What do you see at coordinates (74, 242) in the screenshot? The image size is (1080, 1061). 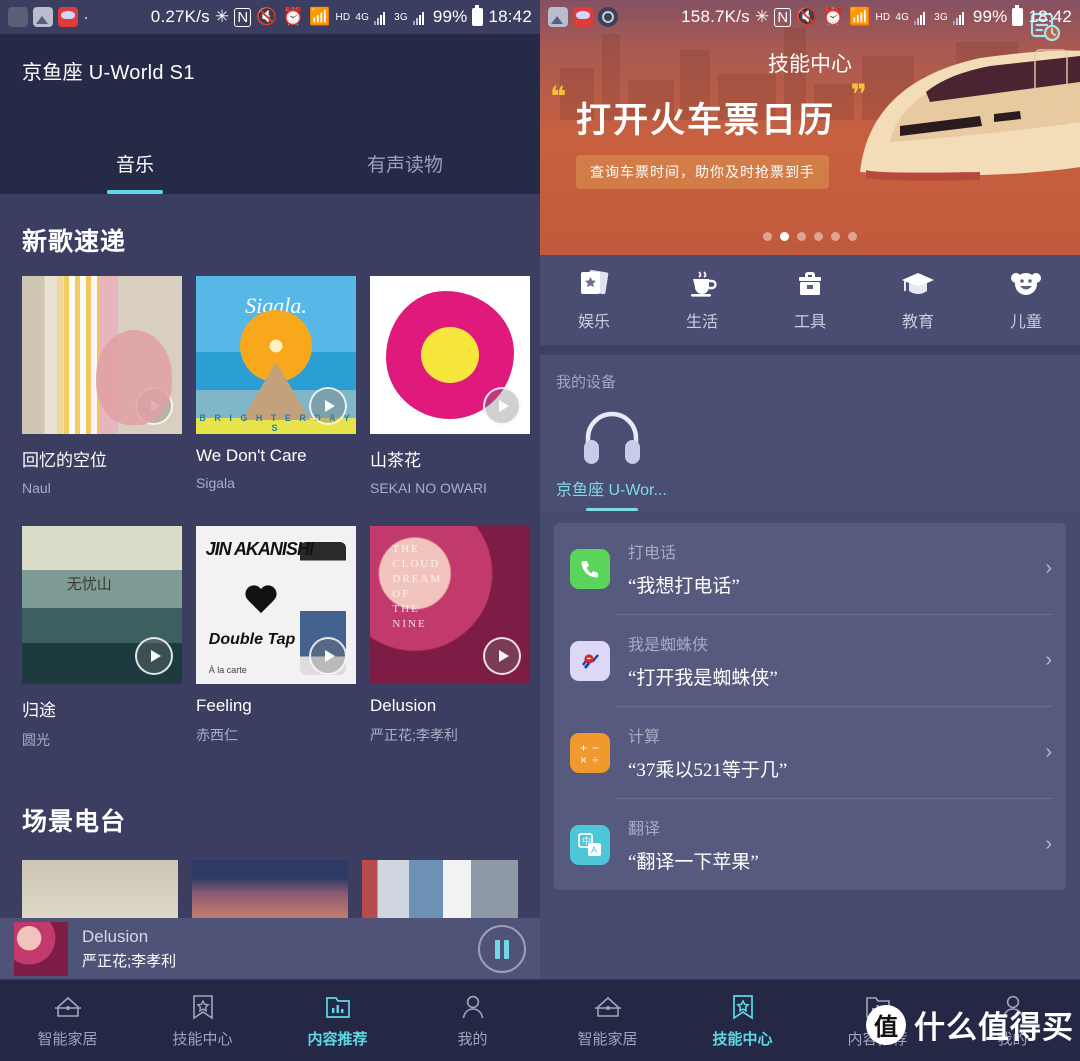 I see `section-title-new-songs: 新歌速递` at bounding box center [74, 242].